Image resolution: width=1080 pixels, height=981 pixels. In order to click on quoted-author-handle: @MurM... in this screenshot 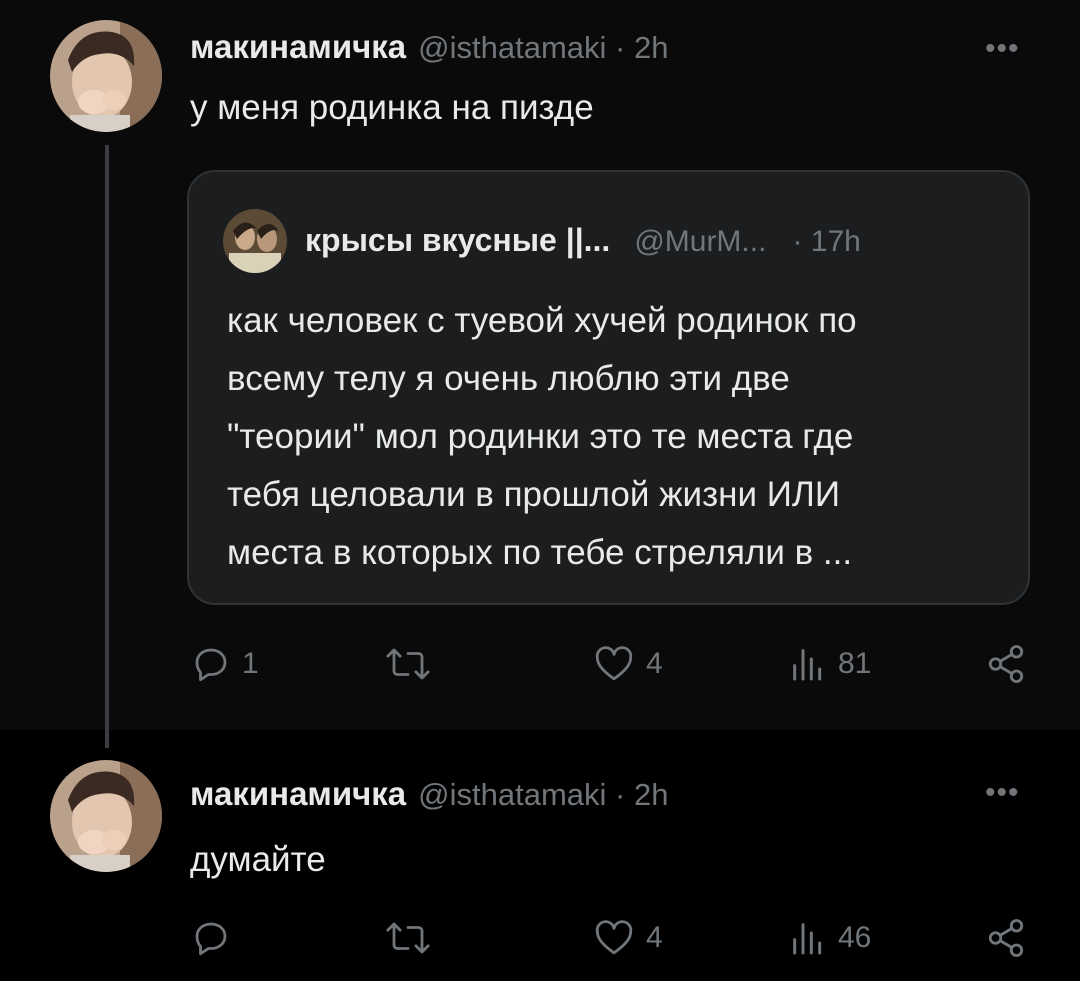, I will do `click(700, 242)`.